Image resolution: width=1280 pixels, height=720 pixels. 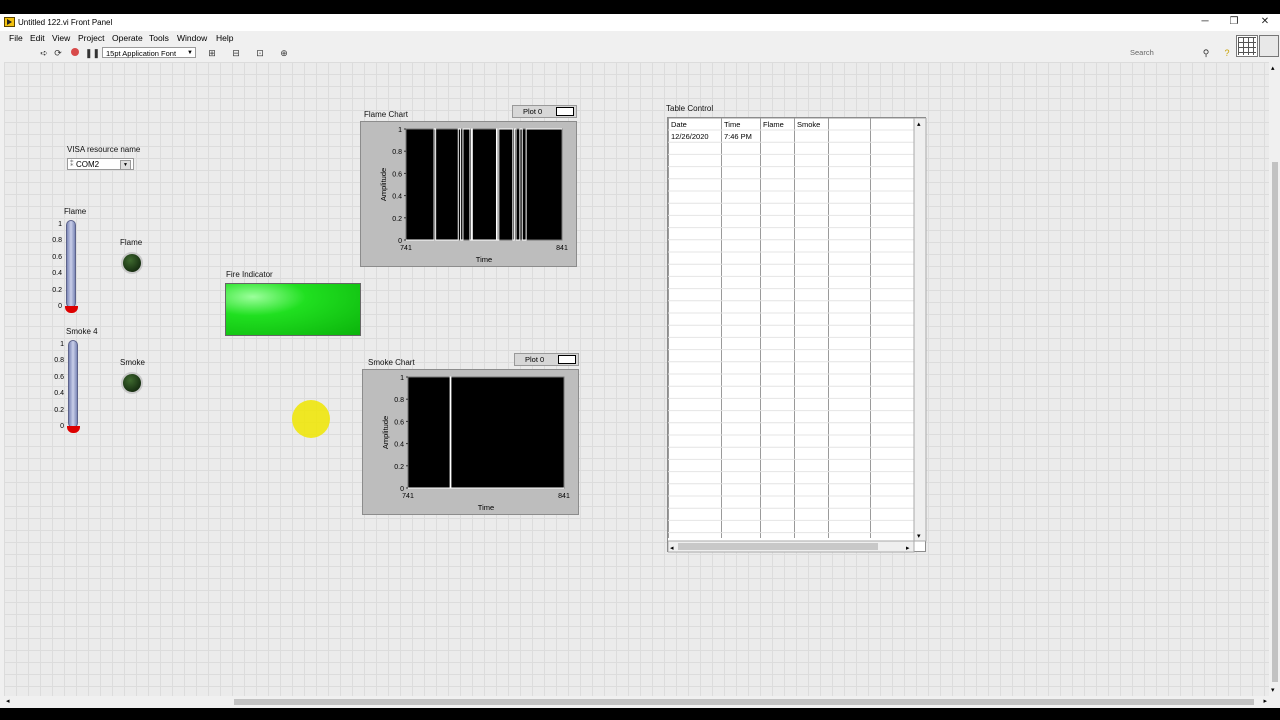 What do you see at coordinates (311, 419) in the screenshot?
I see `mouse-cursor-highlight` at bounding box center [311, 419].